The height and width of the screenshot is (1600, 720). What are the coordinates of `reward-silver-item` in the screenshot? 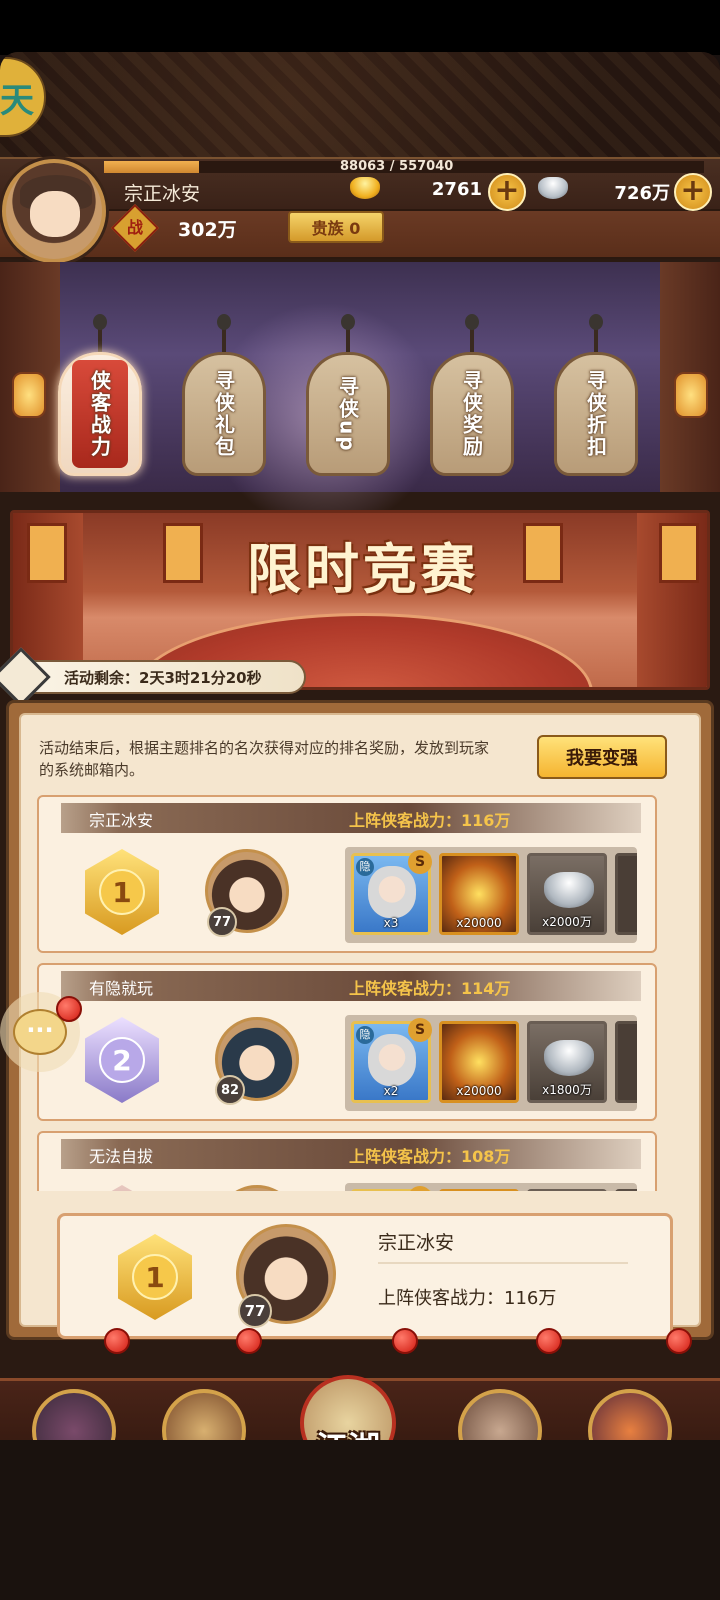 It's located at (567, 1190).